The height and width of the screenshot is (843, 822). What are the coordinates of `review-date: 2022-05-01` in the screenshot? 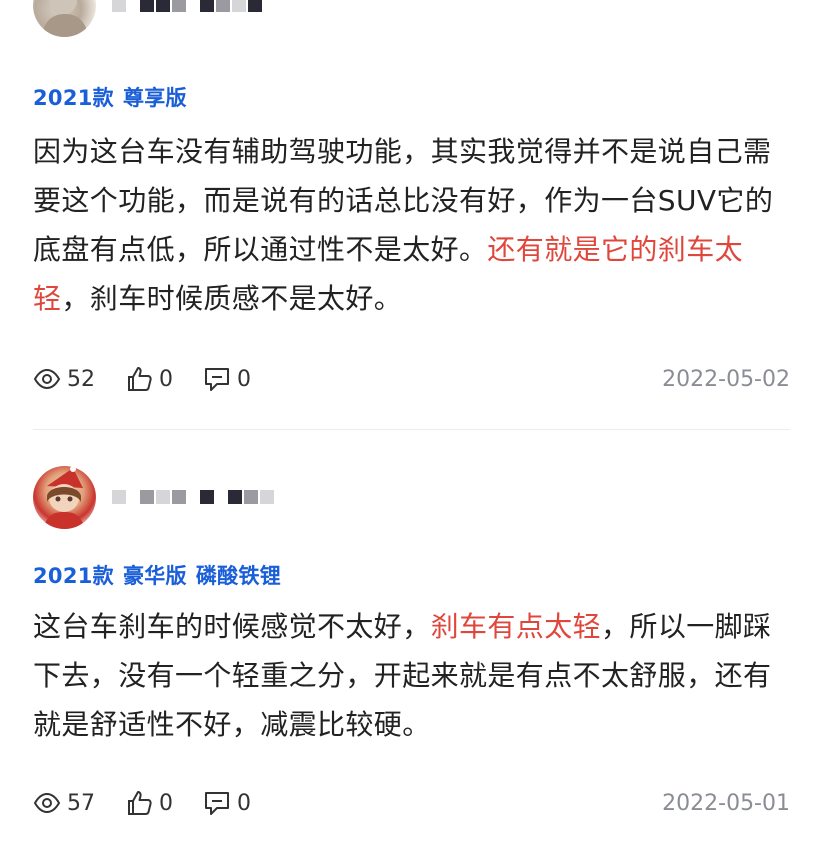 It's located at (726, 803).